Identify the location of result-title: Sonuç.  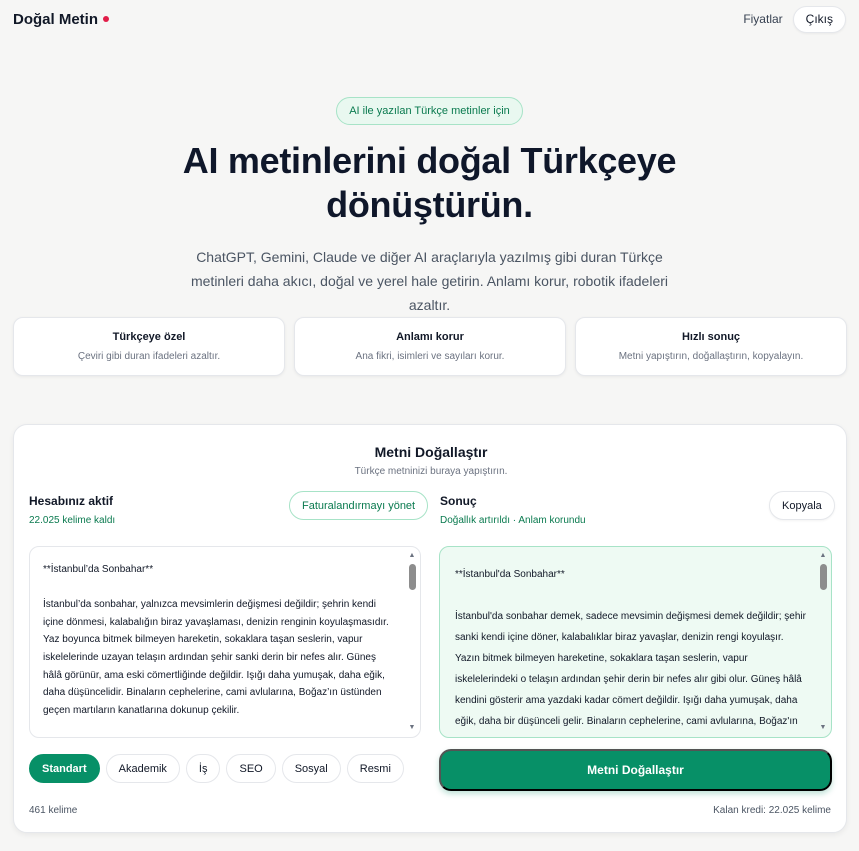
(458, 501).